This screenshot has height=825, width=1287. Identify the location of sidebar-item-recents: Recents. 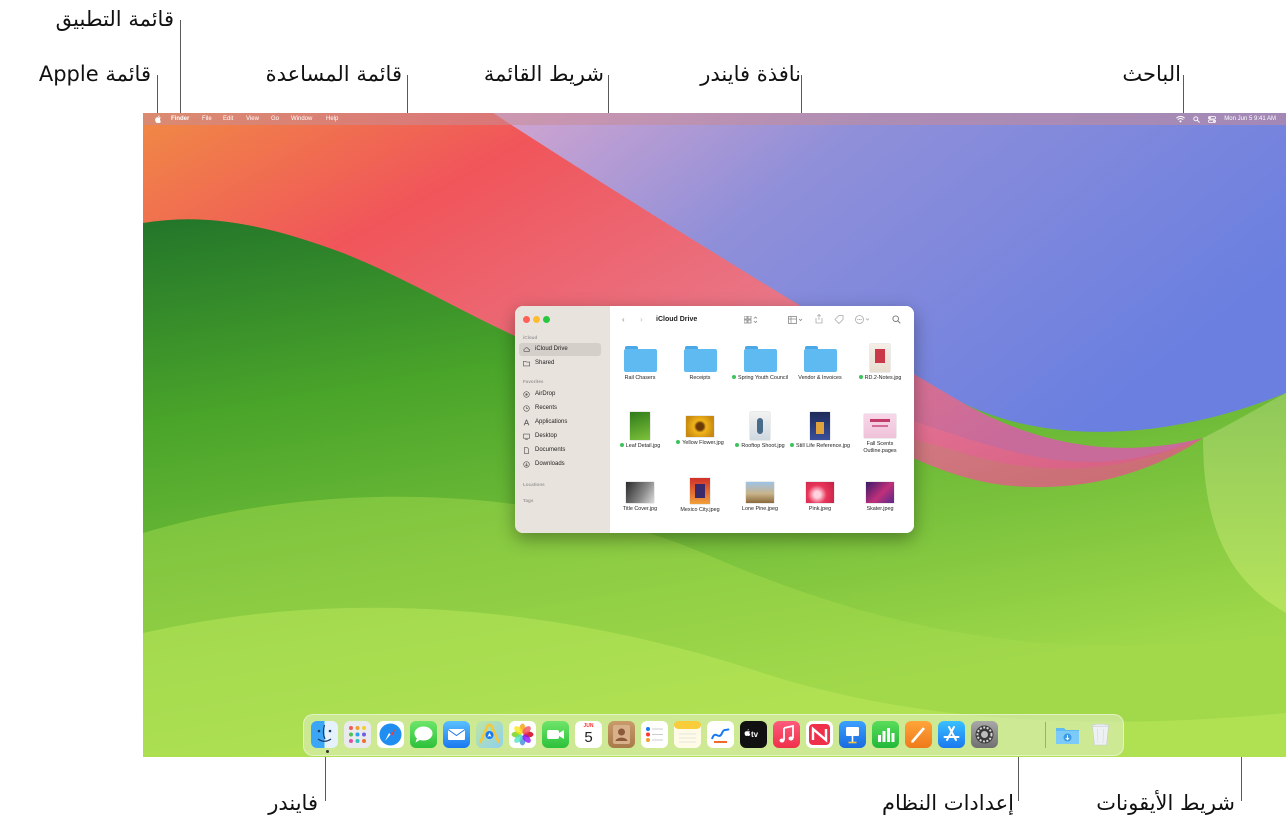
(560, 408).